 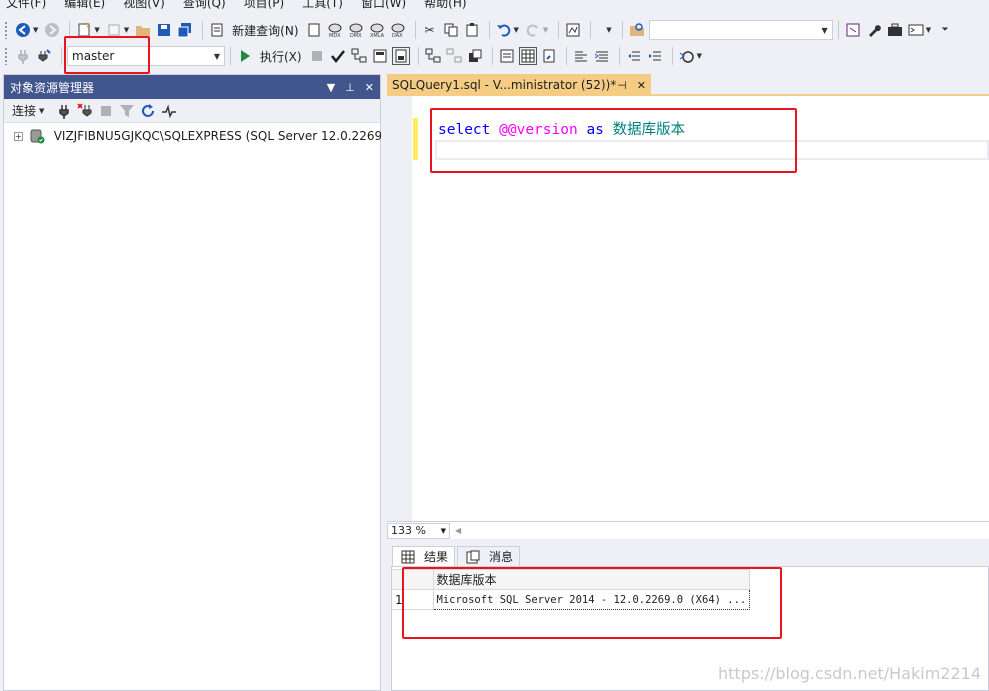 I want to click on results-tabs: 结果 消息, so click(x=688, y=553).